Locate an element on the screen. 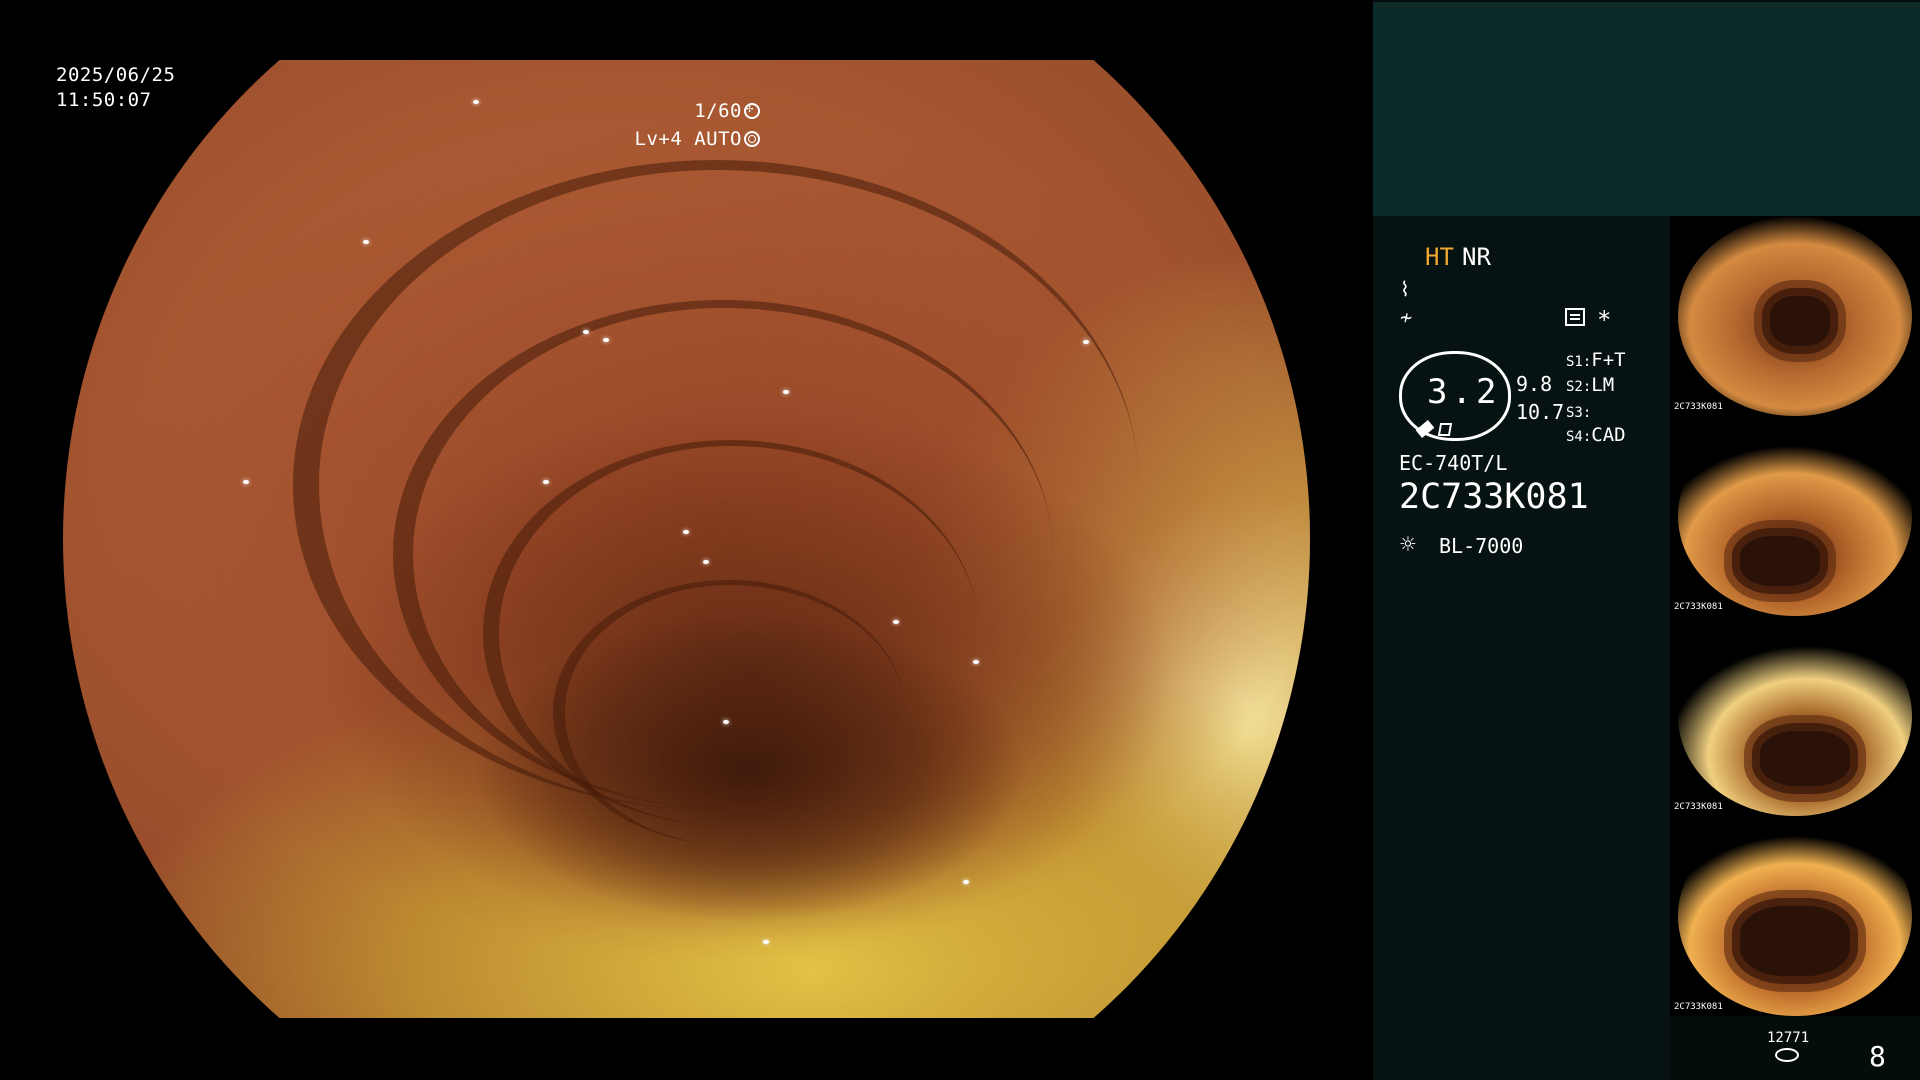  serial-number: 2C733K081 is located at coordinates (1494, 497).